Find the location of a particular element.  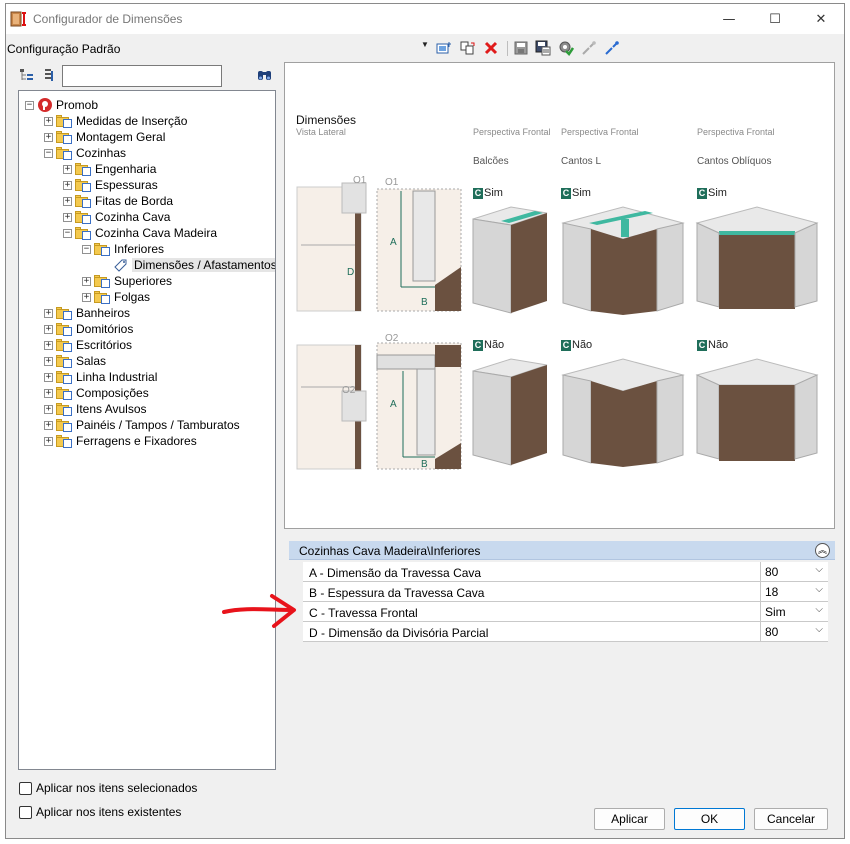

property-value-select: 18 ⌵ is located at coordinates (793, 591).